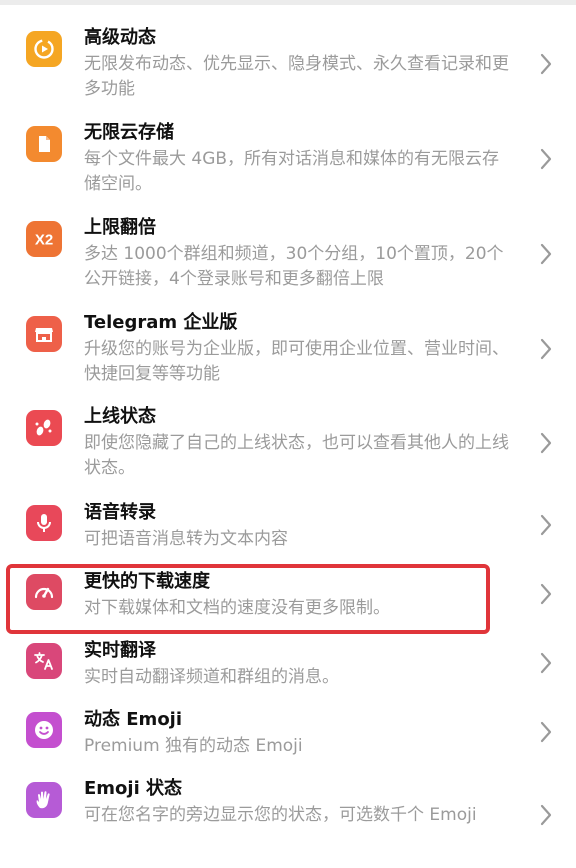 This screenshot has width=576, height=868. What do you see at coordinates (193, 746) in the screenshot?
I see `feature-description: Premium 独有的动态 Emoji` at bounding box center [193, 746].